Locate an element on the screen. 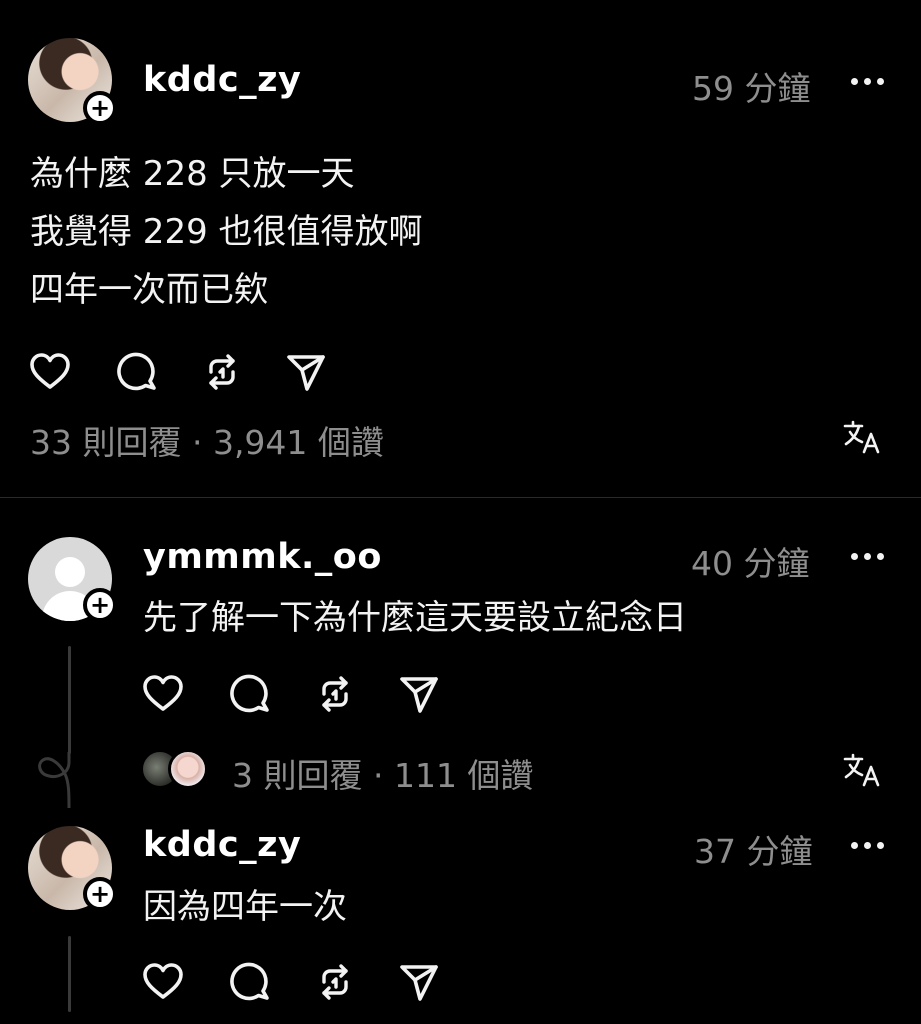 The width and height of the screenshot is (921, 1024). reply-stats: 3 則回覆 · 111 個讚 is located at coordinates (382, 773).